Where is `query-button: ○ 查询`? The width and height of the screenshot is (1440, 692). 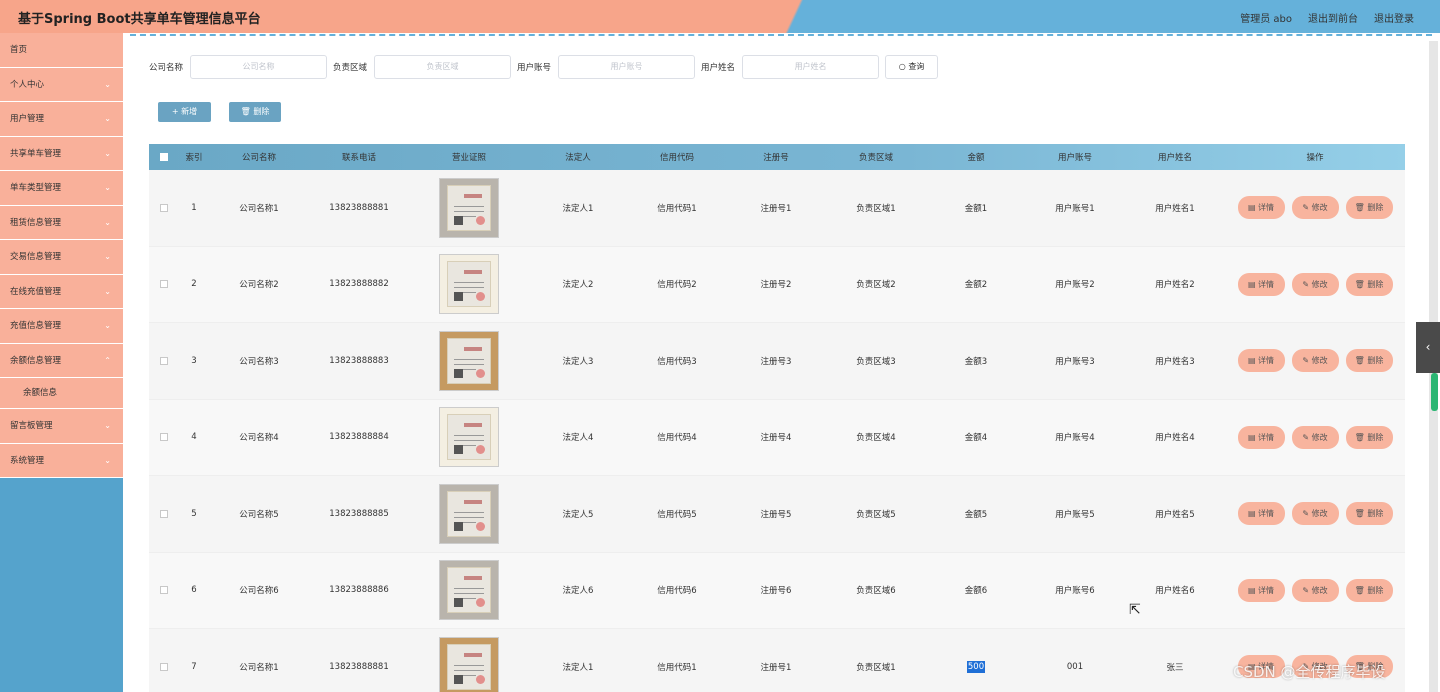
query-button: ○ 查询 is located at coordinates (912, 67).